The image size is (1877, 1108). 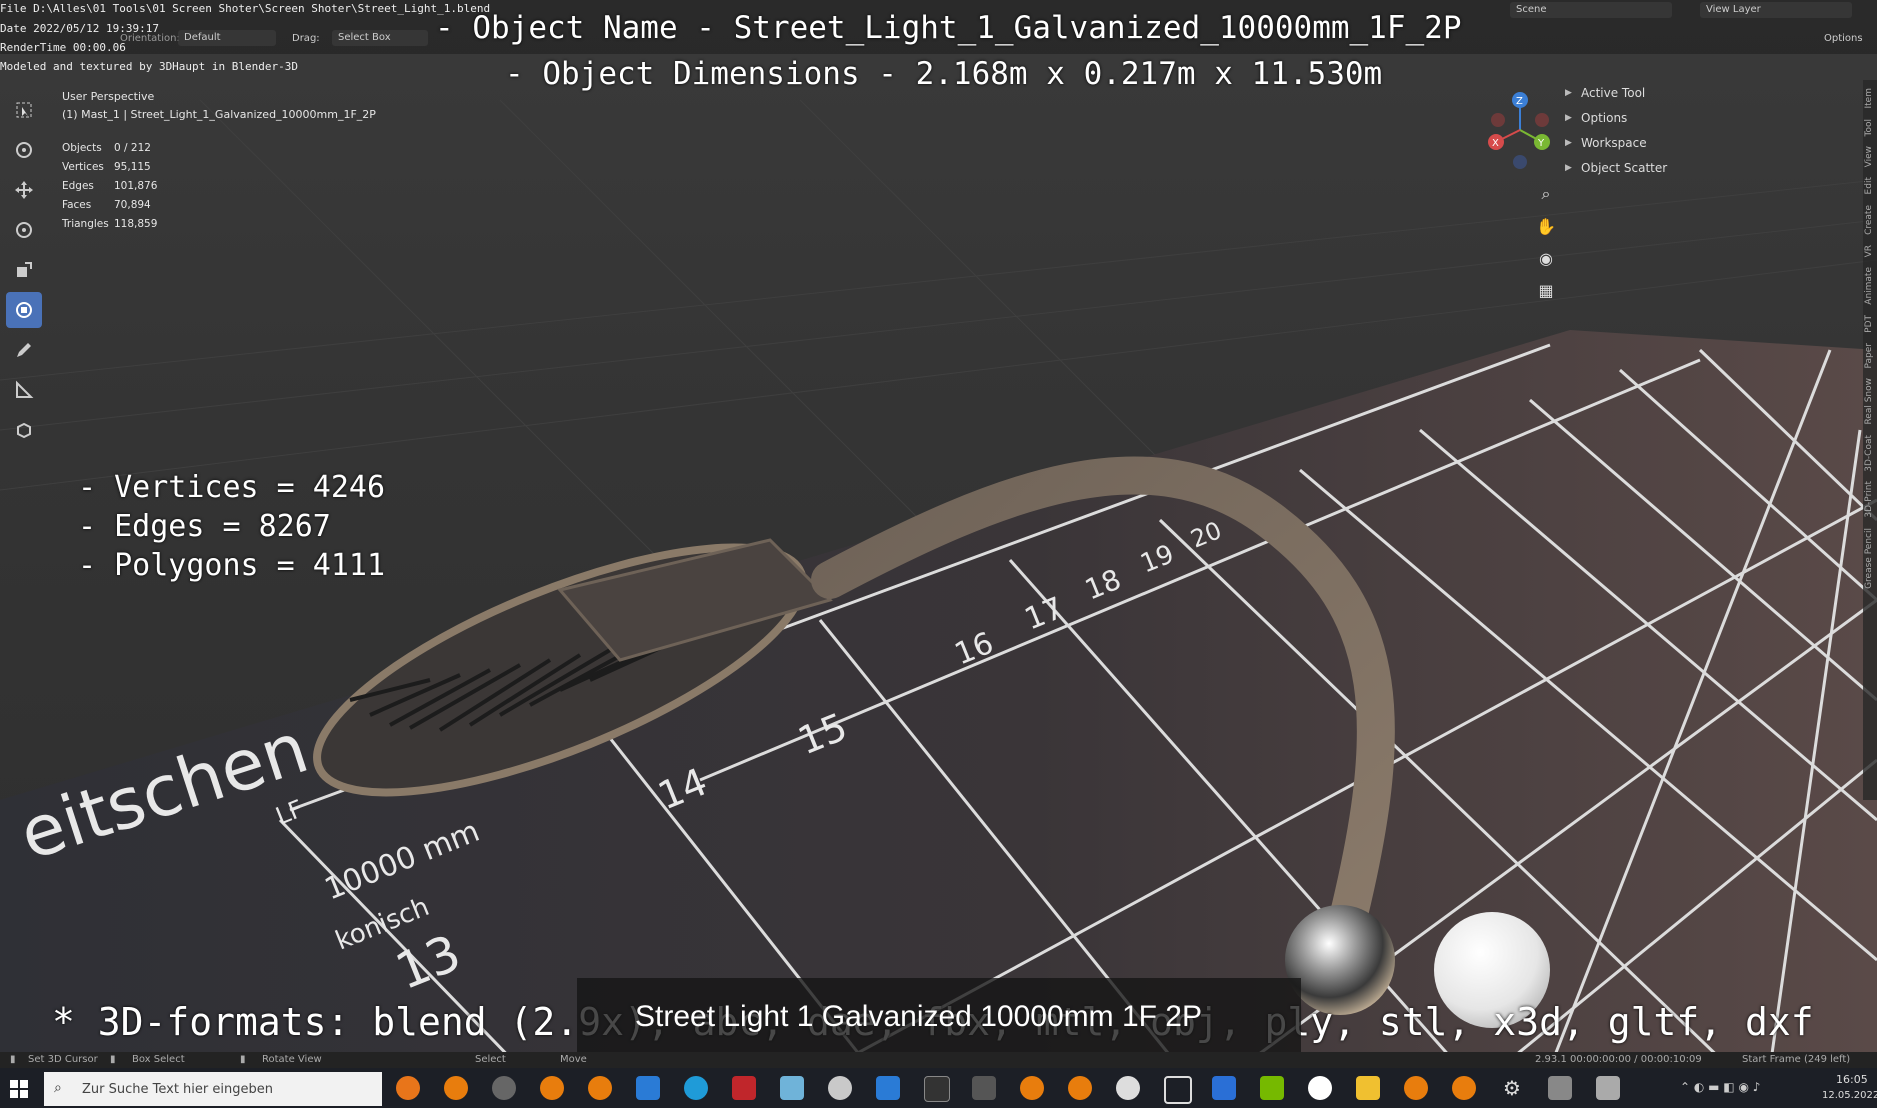 I want to click on stat-label: Triangles, so click(x=85, y=223).